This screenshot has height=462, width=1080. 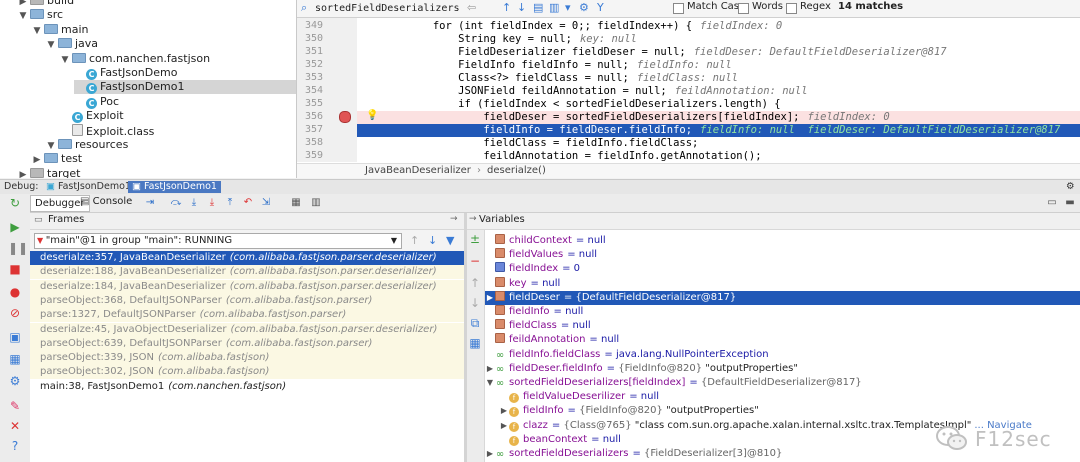 I want to click on search-input, so click(x=388, y=8).